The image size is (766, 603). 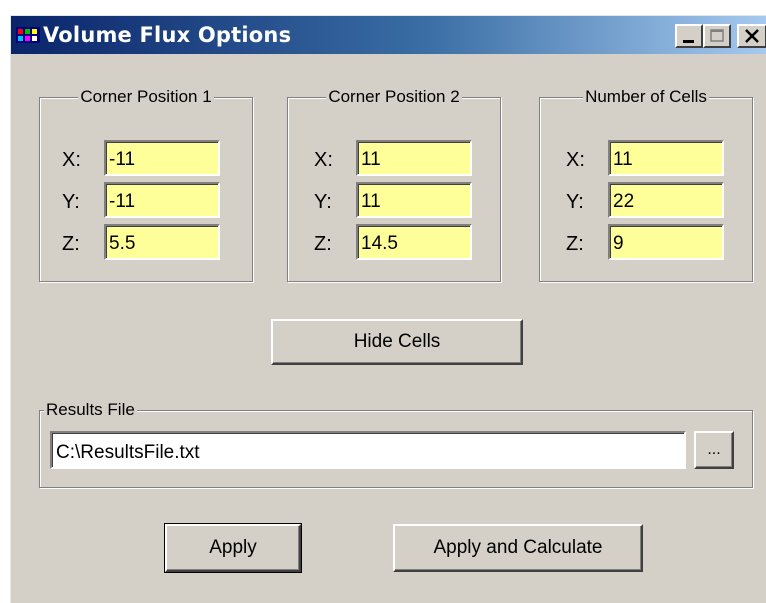 What do you see at coordinates (666, 242) in the screenshot?
I see `cells-z-input` at bounding box center [666, 242].